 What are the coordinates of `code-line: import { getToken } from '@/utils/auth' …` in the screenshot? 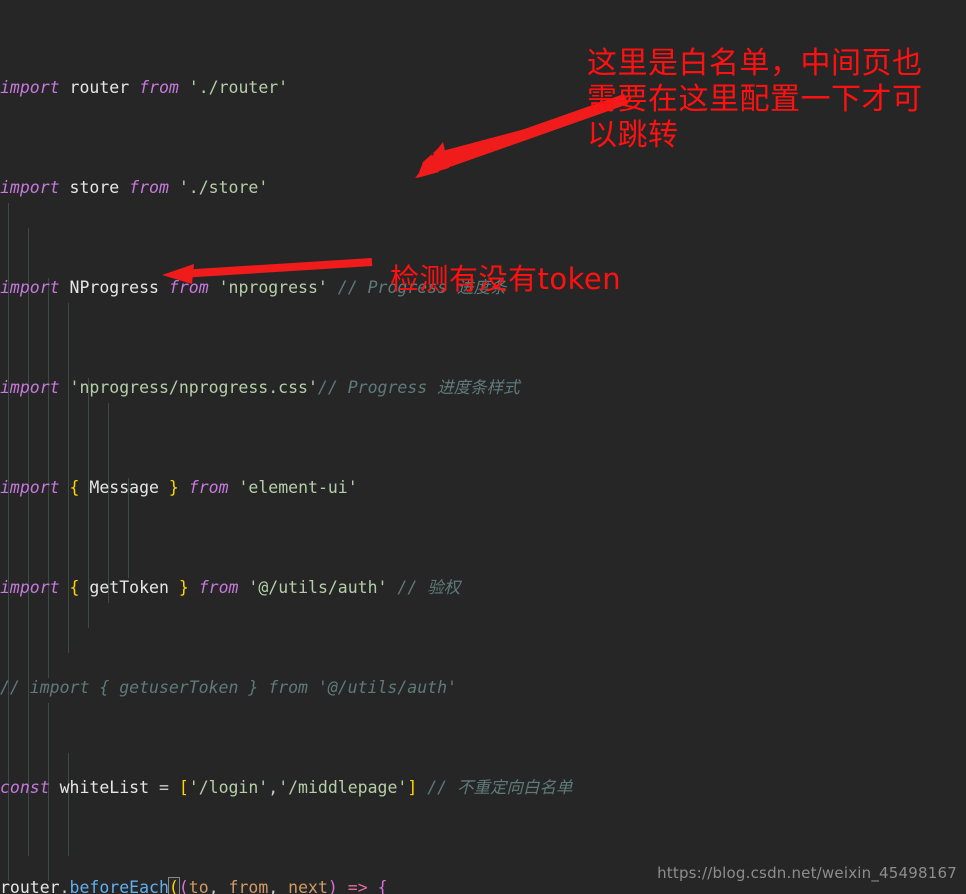 It's located at (230, 587).